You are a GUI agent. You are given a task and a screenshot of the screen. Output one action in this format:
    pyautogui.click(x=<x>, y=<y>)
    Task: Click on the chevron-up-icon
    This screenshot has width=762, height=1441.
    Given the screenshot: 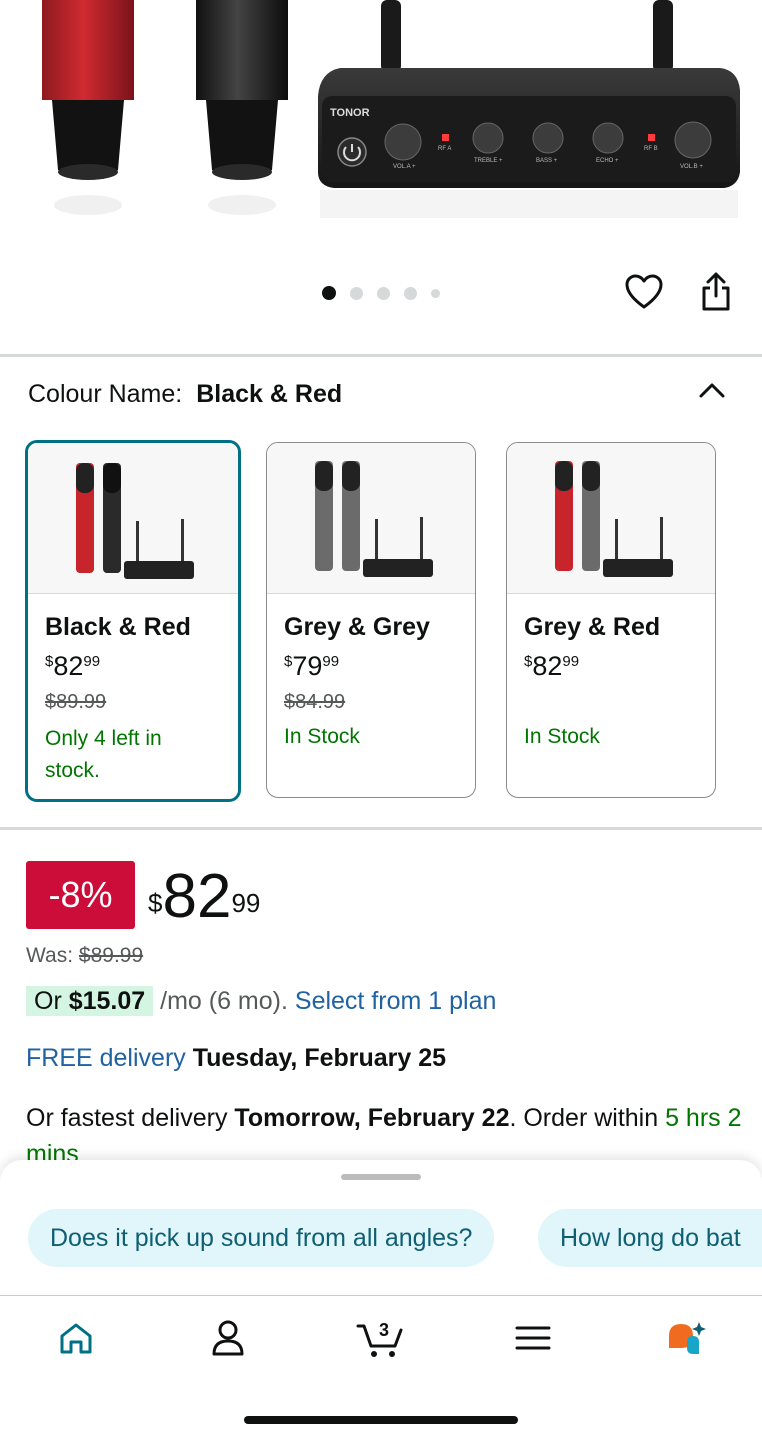 What is the action you would take?
    pyautogui.click(x=712, y=390)
    